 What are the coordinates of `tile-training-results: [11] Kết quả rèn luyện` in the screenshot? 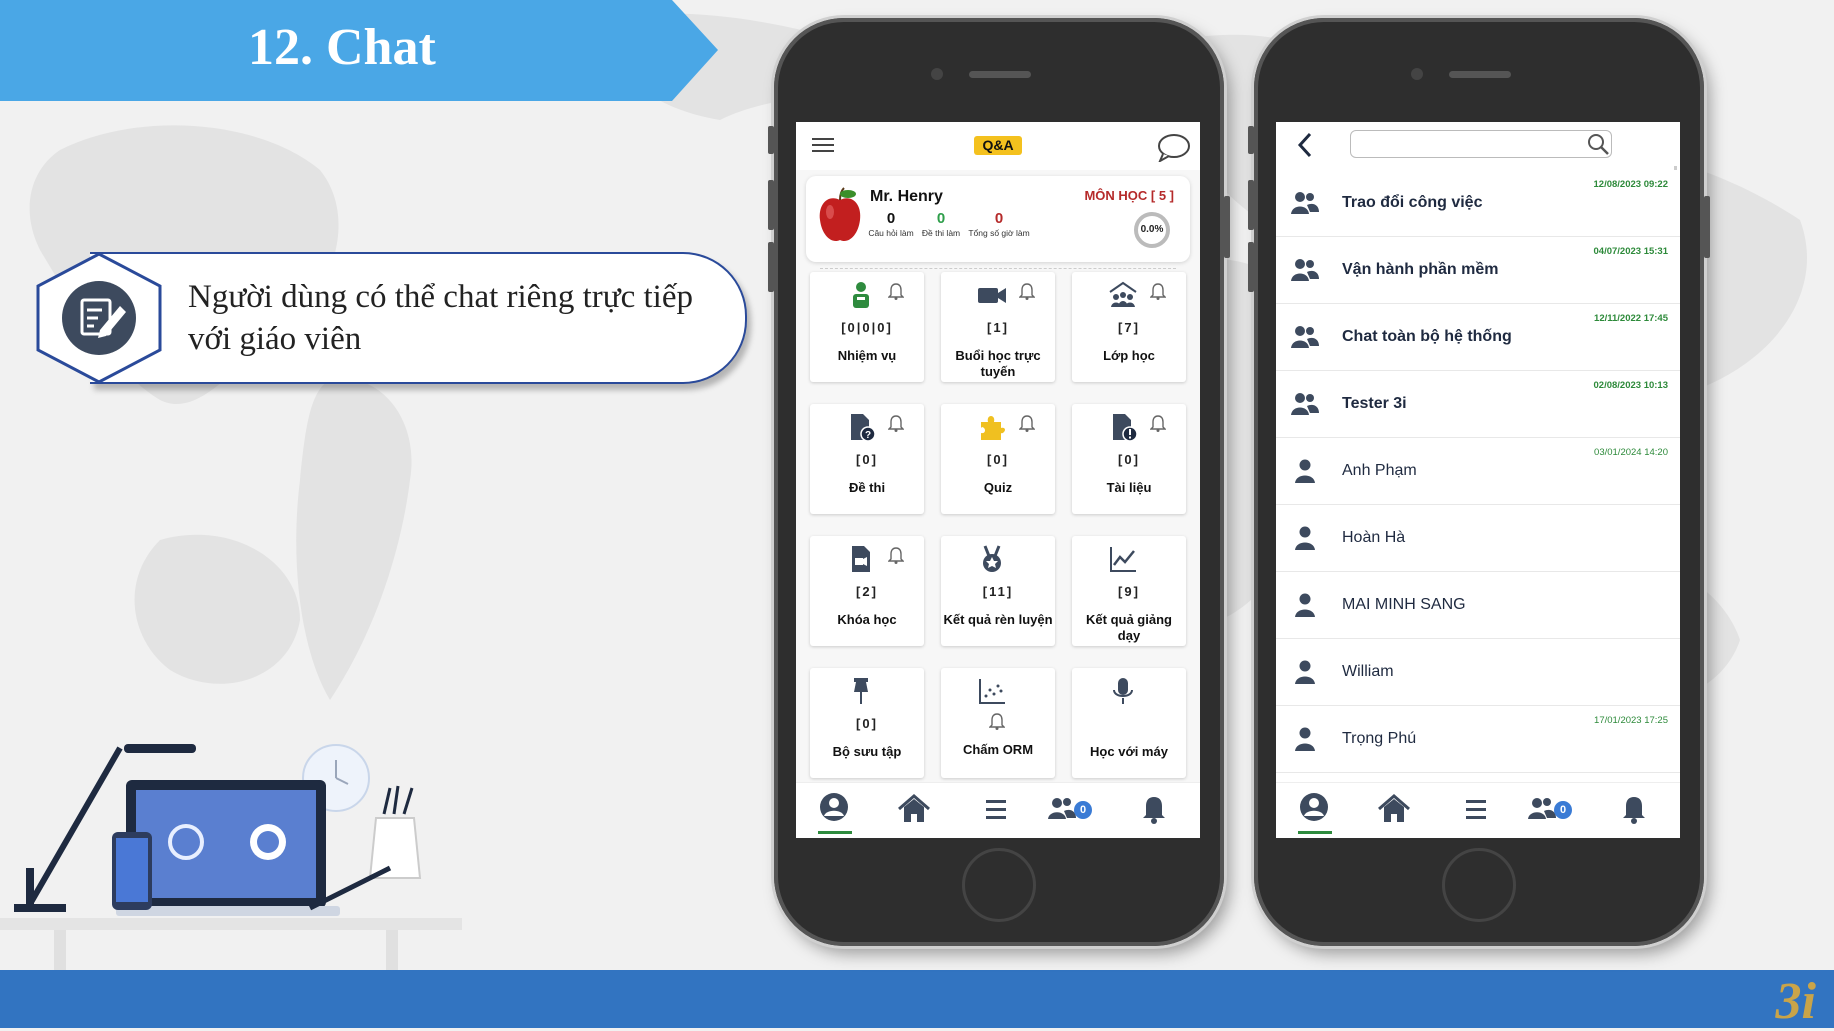 It's located at (998, 591).